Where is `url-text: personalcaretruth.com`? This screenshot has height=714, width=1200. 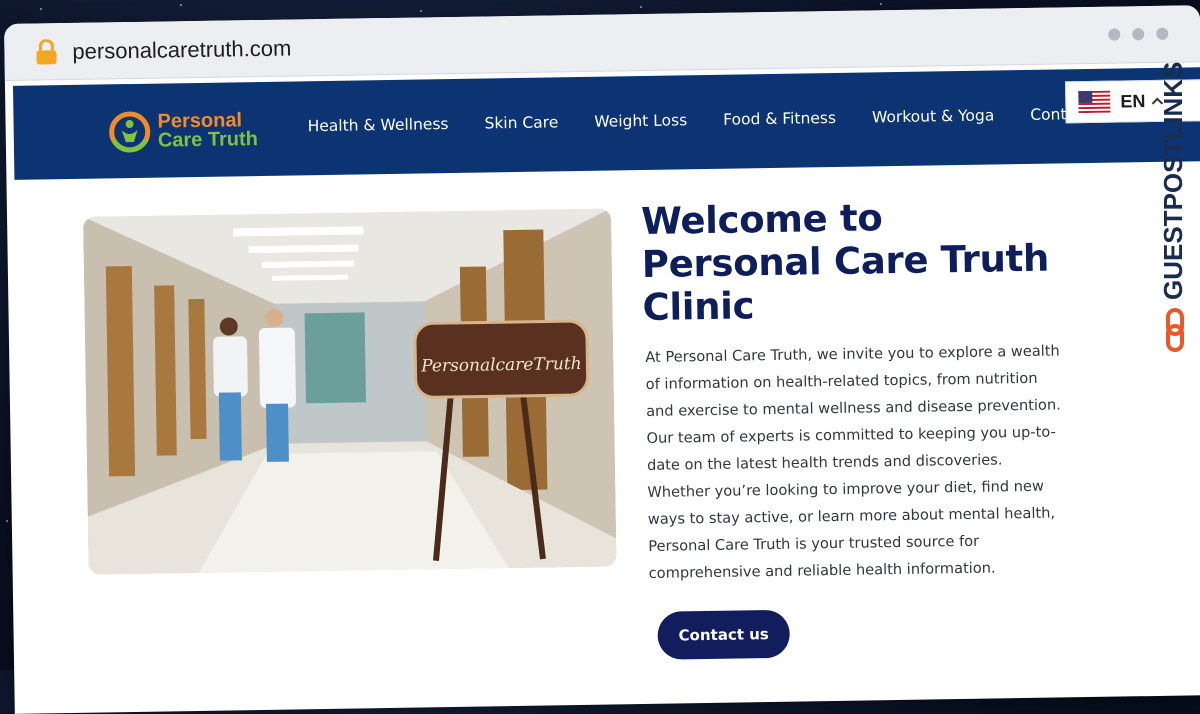 url-text: personalcaretruth.com is located at coordinates (181, 49).